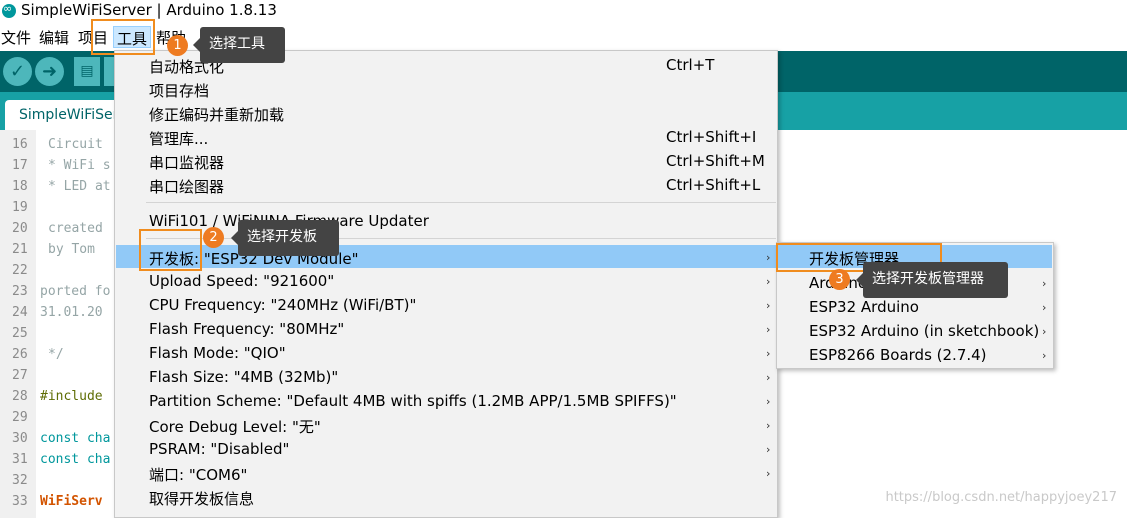  What do you see at coordinates (690, 65) in the screenshot?
I see `shortcut-label: Ctrl+T` at bounding box center [690, 65].